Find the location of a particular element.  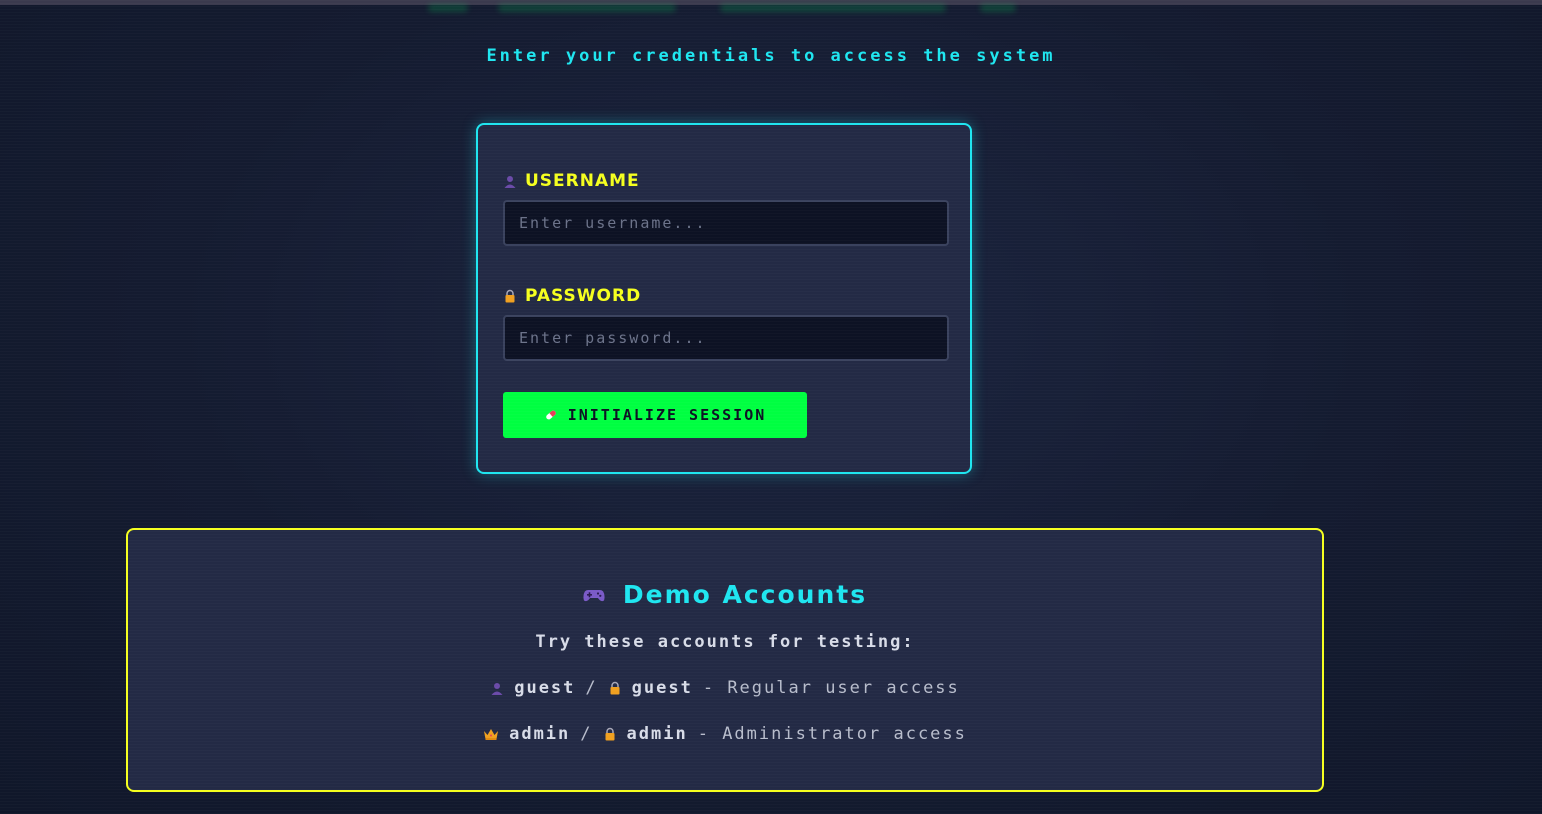

demo-password: guest is located at coordinates (662, 688).